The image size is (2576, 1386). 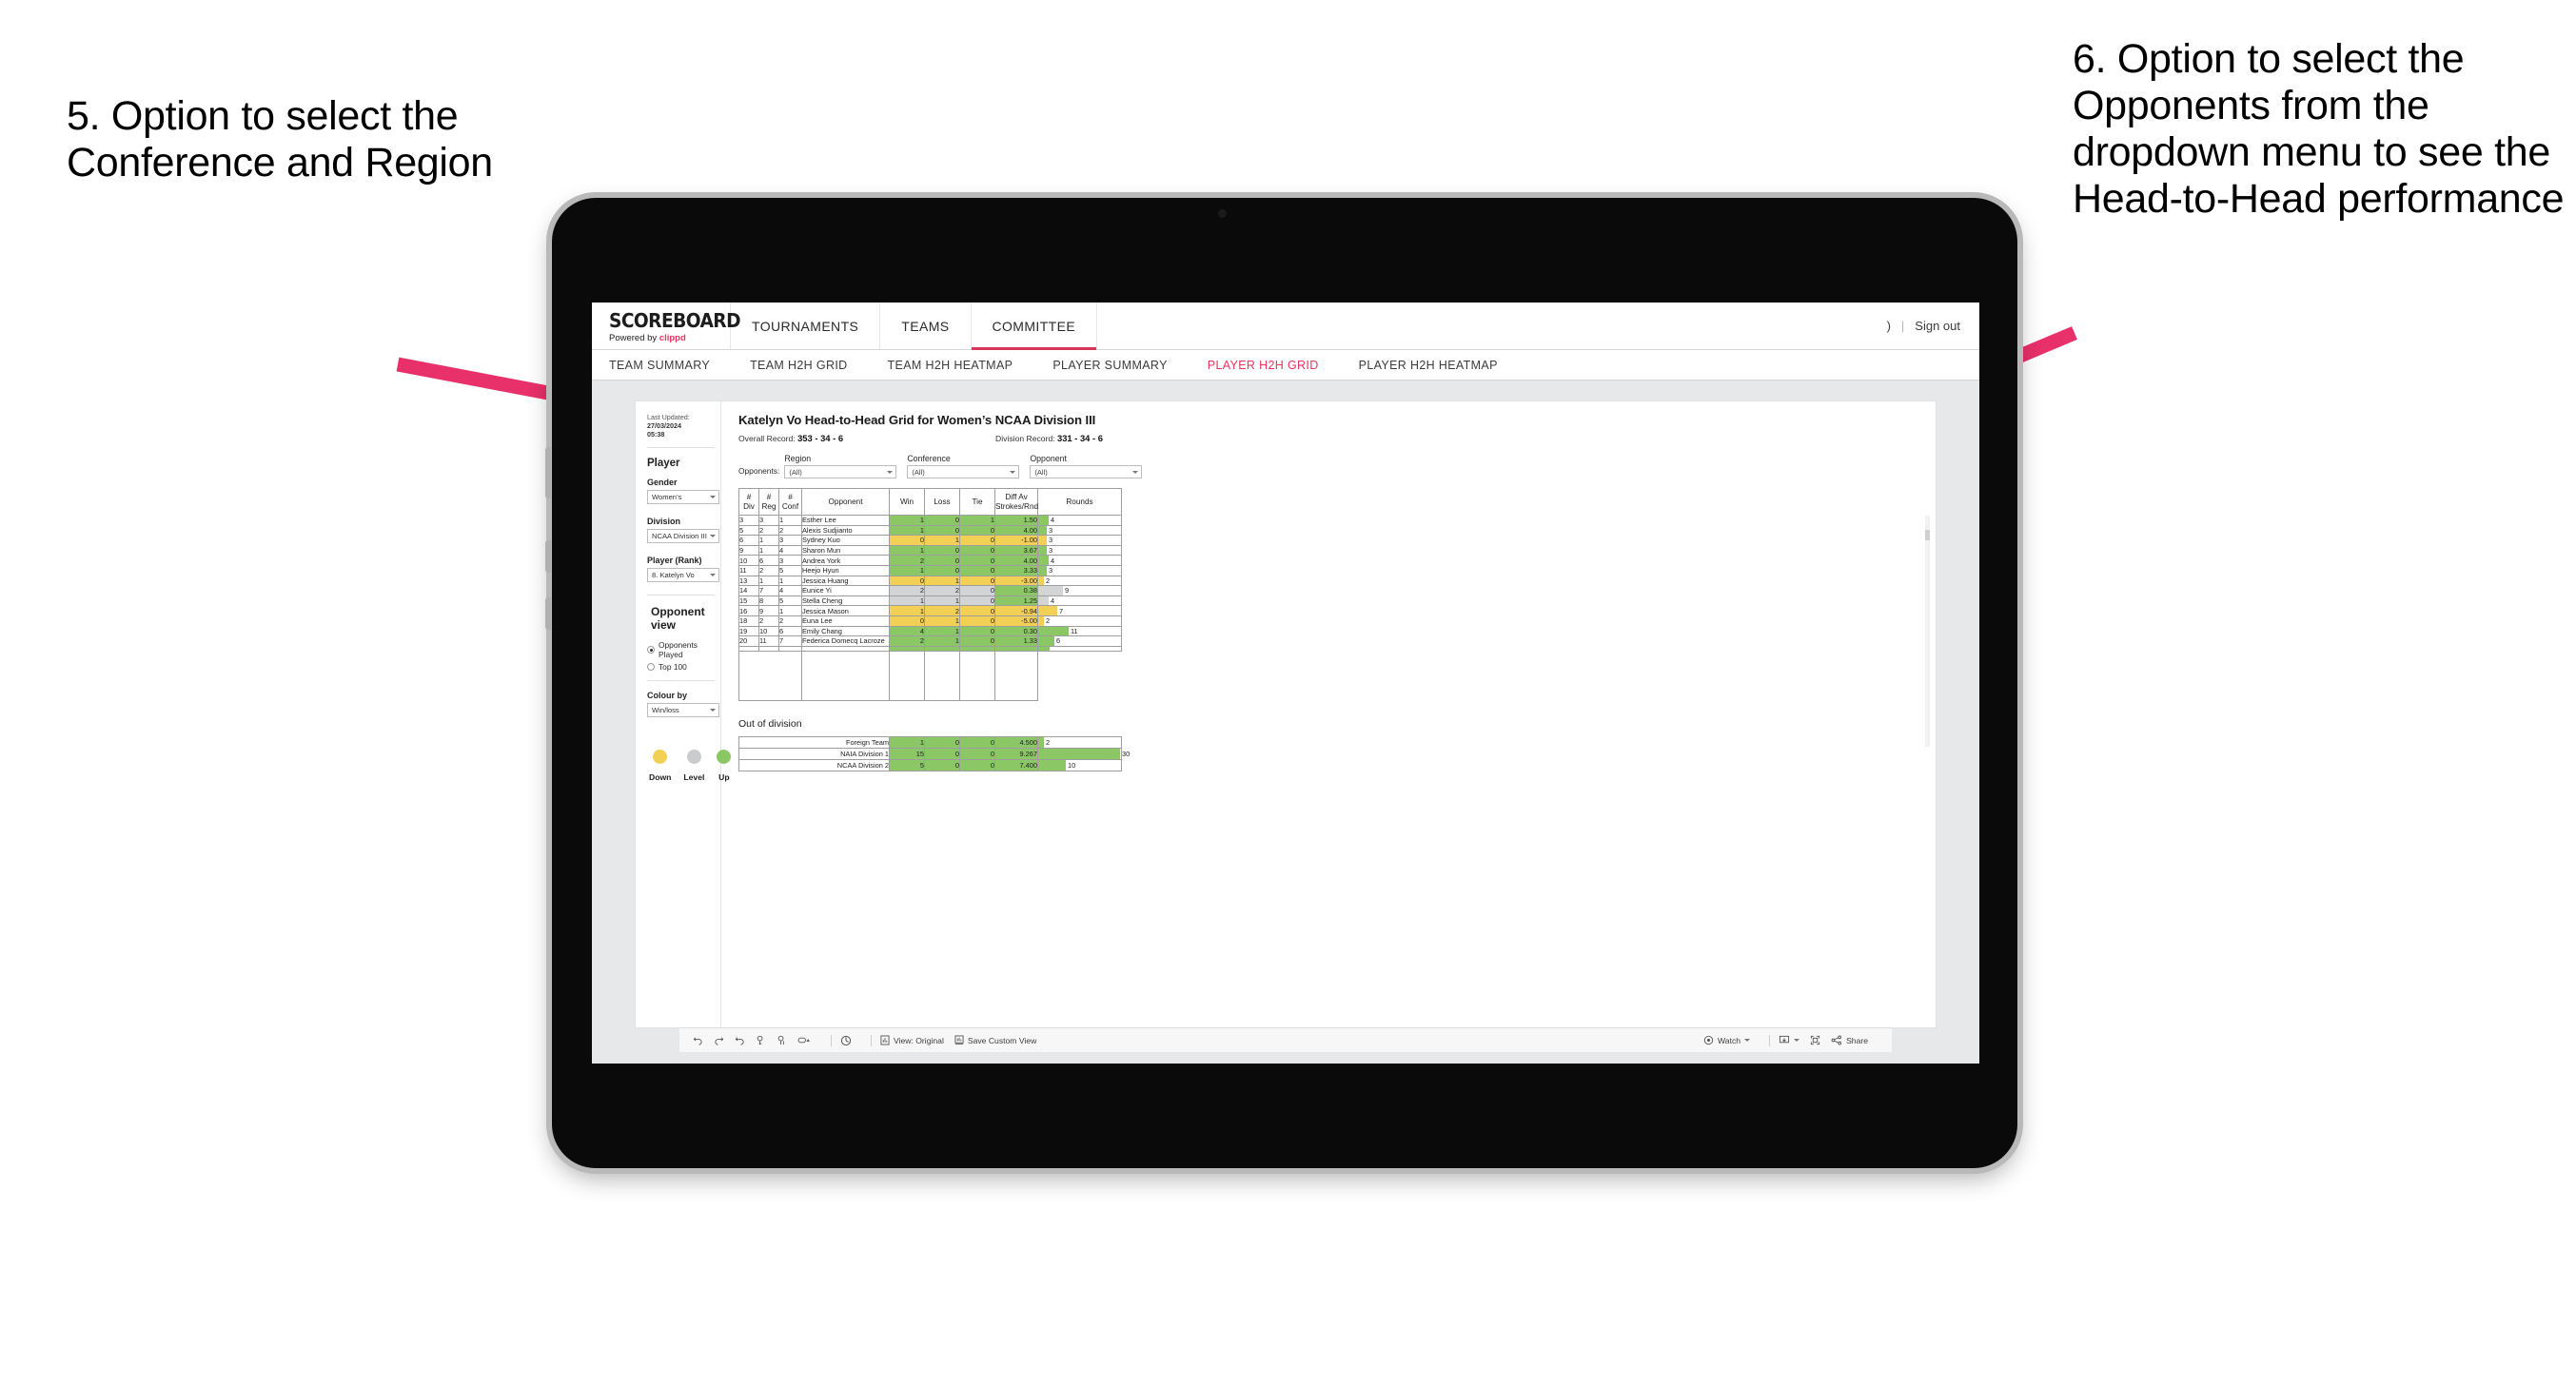 I want to click on table-row: 5 2 2 Alexis Sudjianto 1 0 0 4.00 3, so click(x=930, y=530).